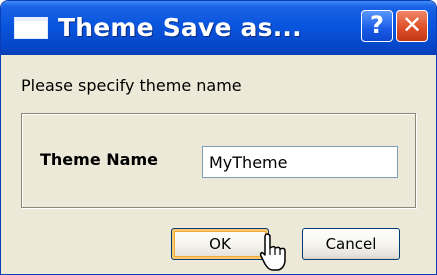 This screenshot has height=275, width=437. I want to click on theme-name-input, so click(300, 162).